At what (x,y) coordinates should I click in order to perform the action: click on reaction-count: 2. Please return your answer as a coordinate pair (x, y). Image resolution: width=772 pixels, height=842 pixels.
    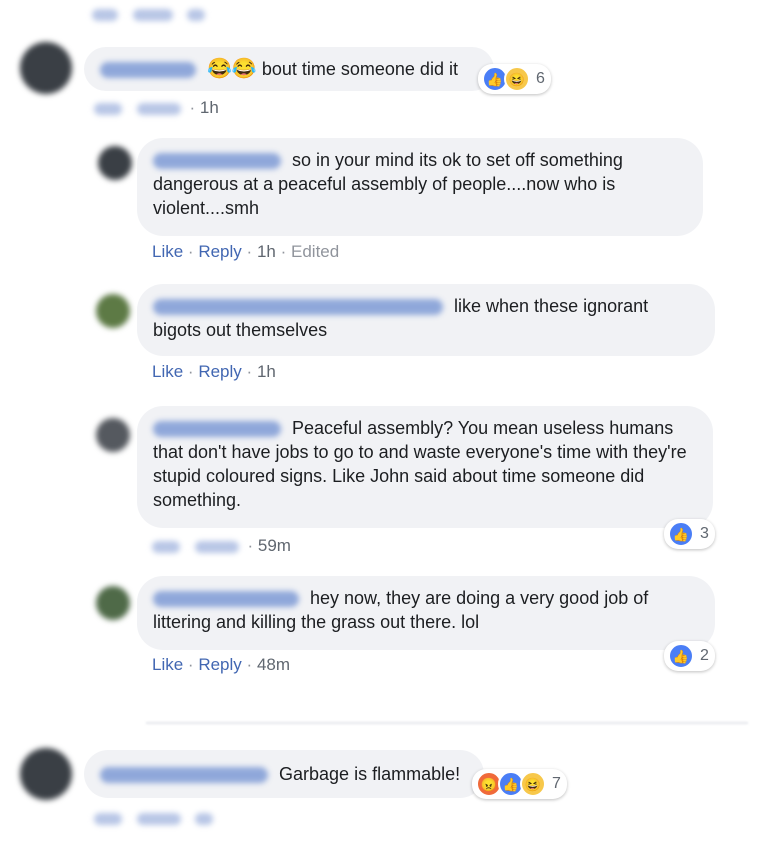
    Looking at the image, I should click on (704, 655).